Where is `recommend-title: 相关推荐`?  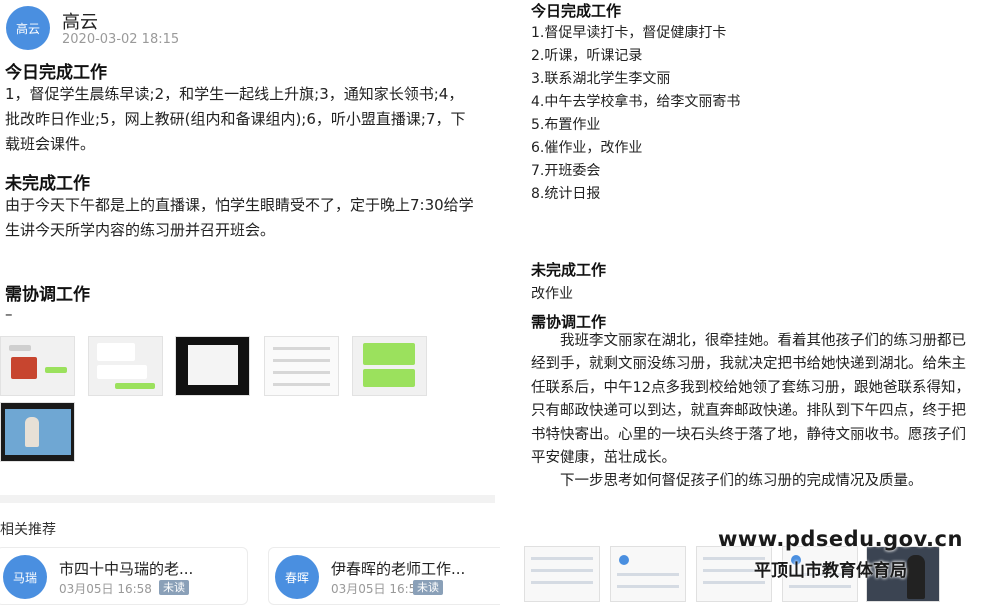
recommend-title: 相关推荐 is located at coordinates (28, 530).